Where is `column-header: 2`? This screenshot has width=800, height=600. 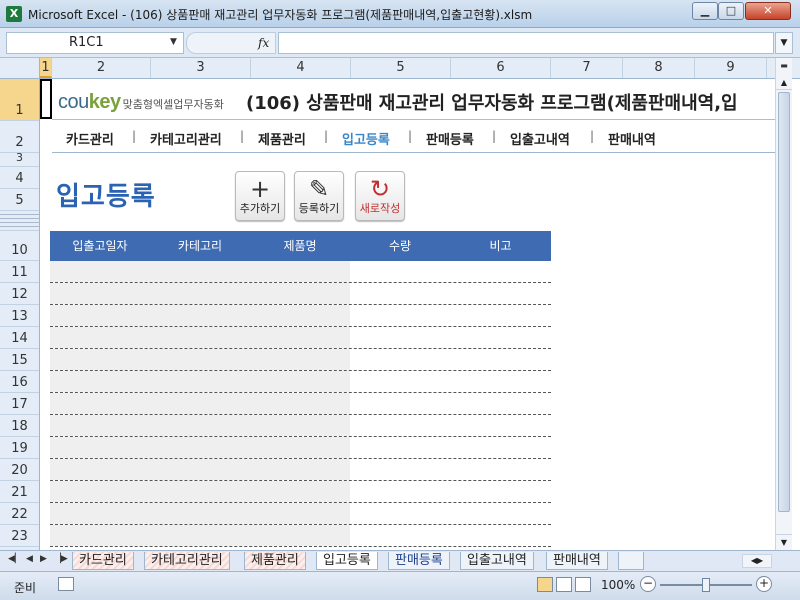 column-header: 2 is located at coordinates (101, 68).